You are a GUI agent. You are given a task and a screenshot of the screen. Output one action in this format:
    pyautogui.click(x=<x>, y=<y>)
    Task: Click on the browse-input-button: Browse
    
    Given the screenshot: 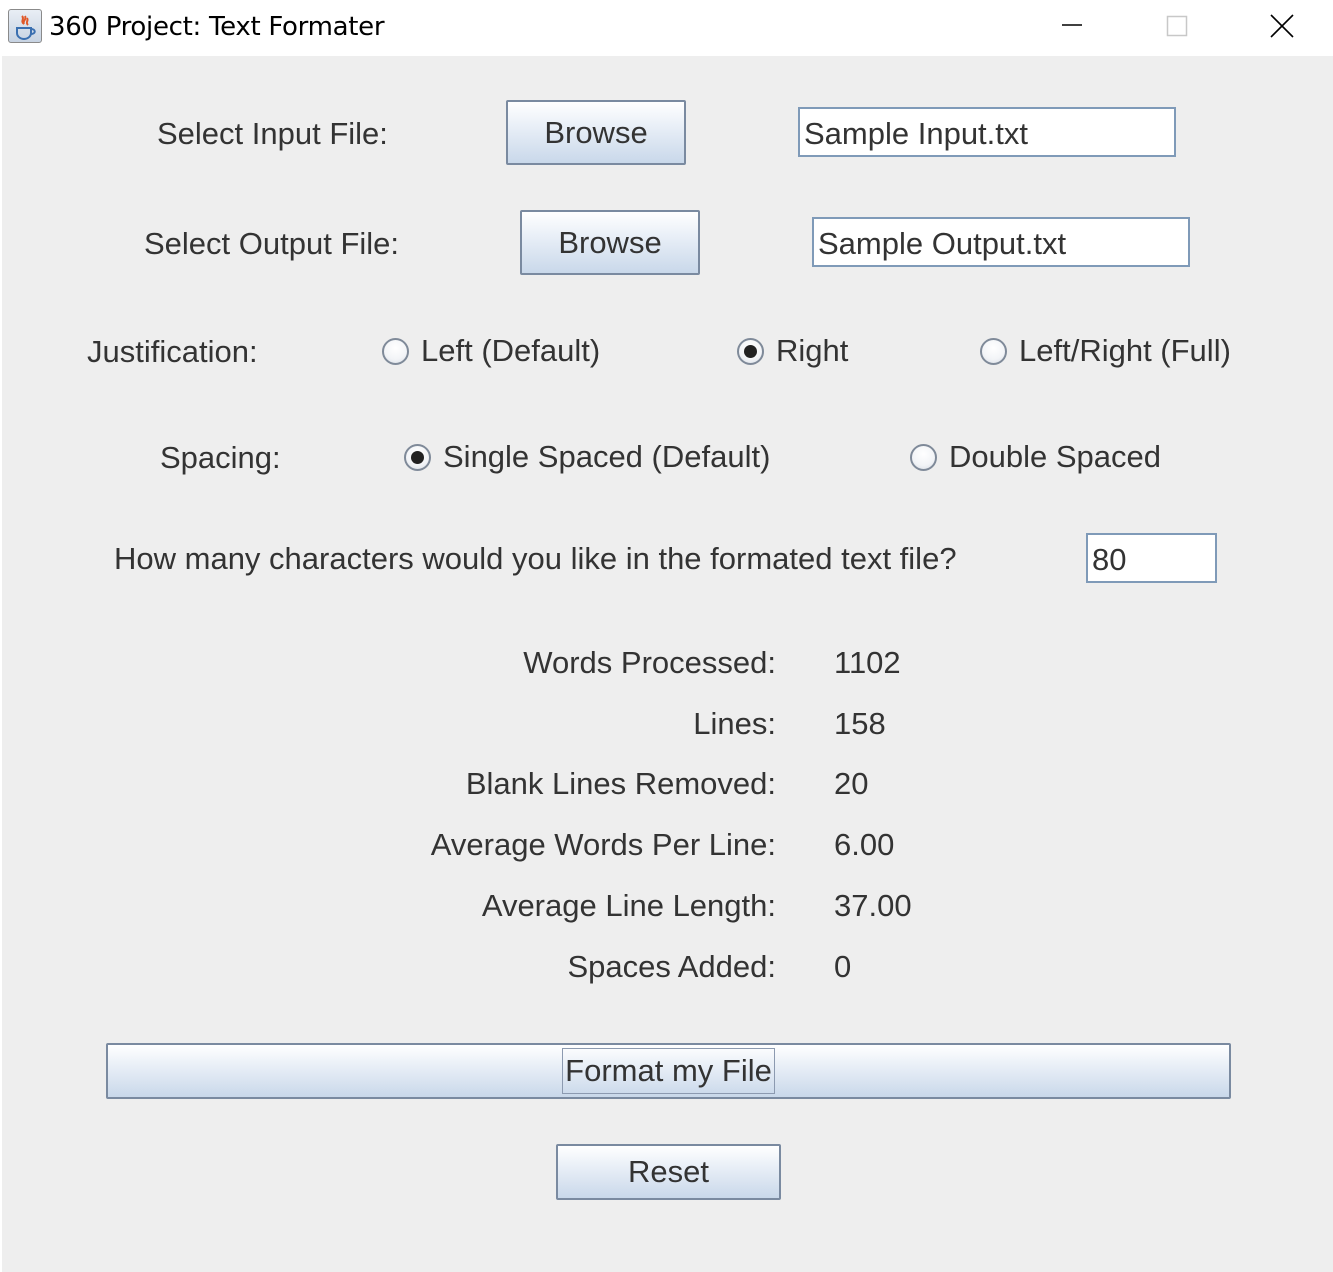 What is the action you would take?
    pyautogui.click(x=596, y=132)
    